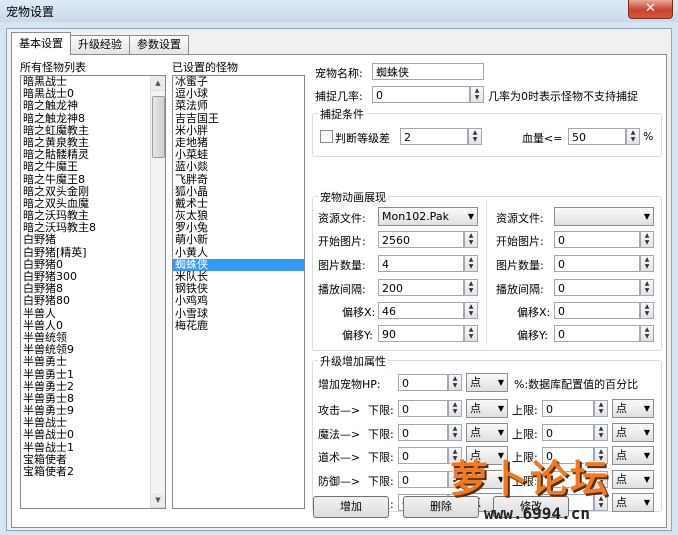 This screenshot has width=678, height=535. I want to click on level-check-checkbox, so click(326, 136).